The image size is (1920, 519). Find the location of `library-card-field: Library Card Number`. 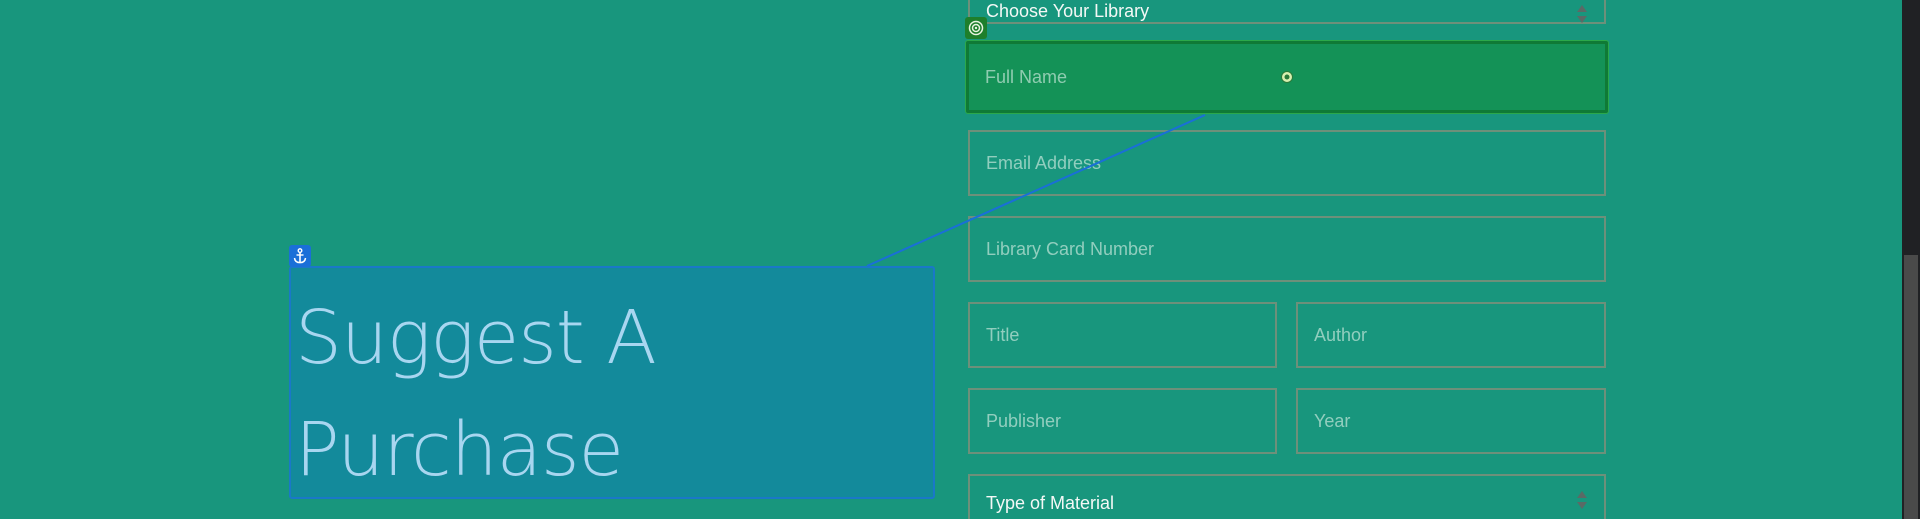

library-card-field: Library Card Number is located at coordinates (1287, 249).